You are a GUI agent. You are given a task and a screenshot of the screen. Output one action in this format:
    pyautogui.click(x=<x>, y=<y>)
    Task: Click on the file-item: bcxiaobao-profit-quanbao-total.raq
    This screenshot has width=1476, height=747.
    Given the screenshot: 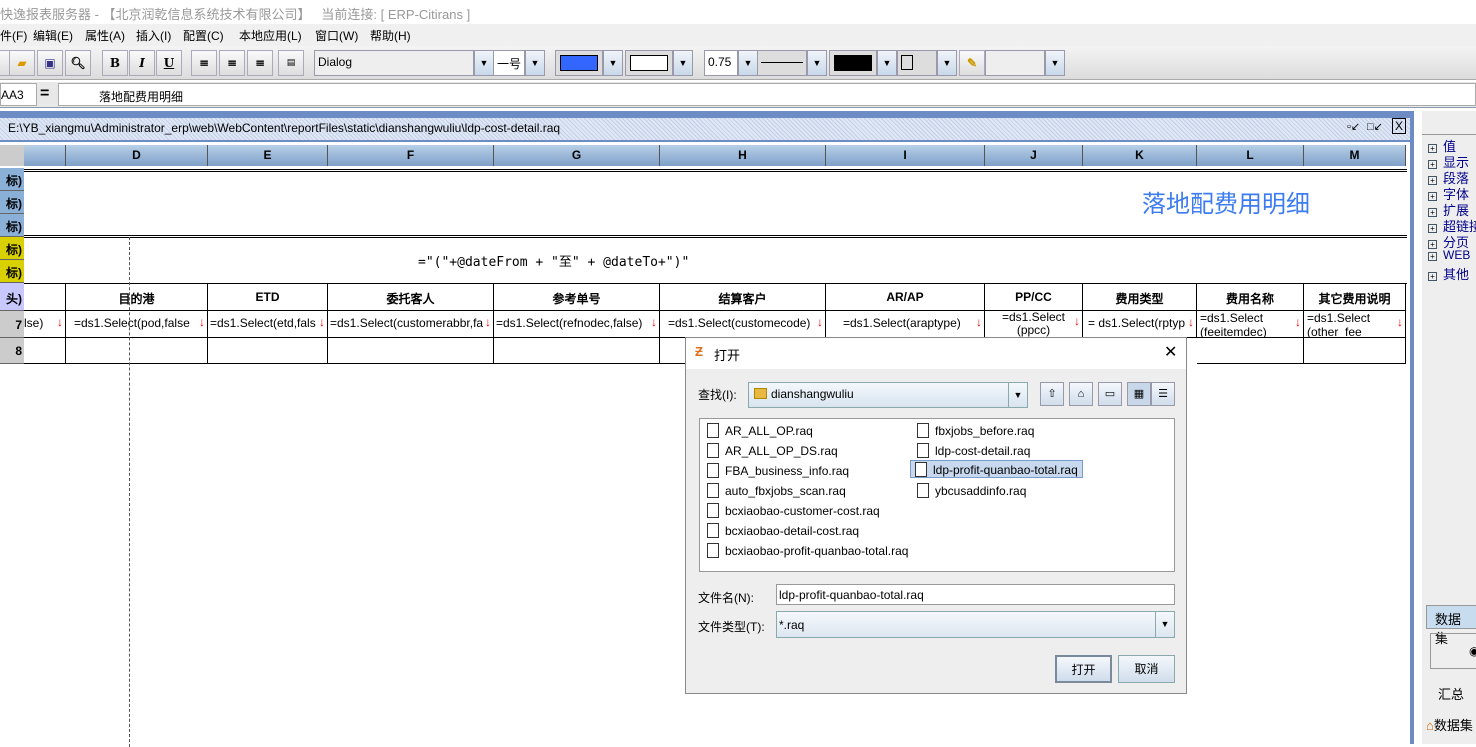 What is the action you would take?
    pyautogui.click(x=807, y=551)
    